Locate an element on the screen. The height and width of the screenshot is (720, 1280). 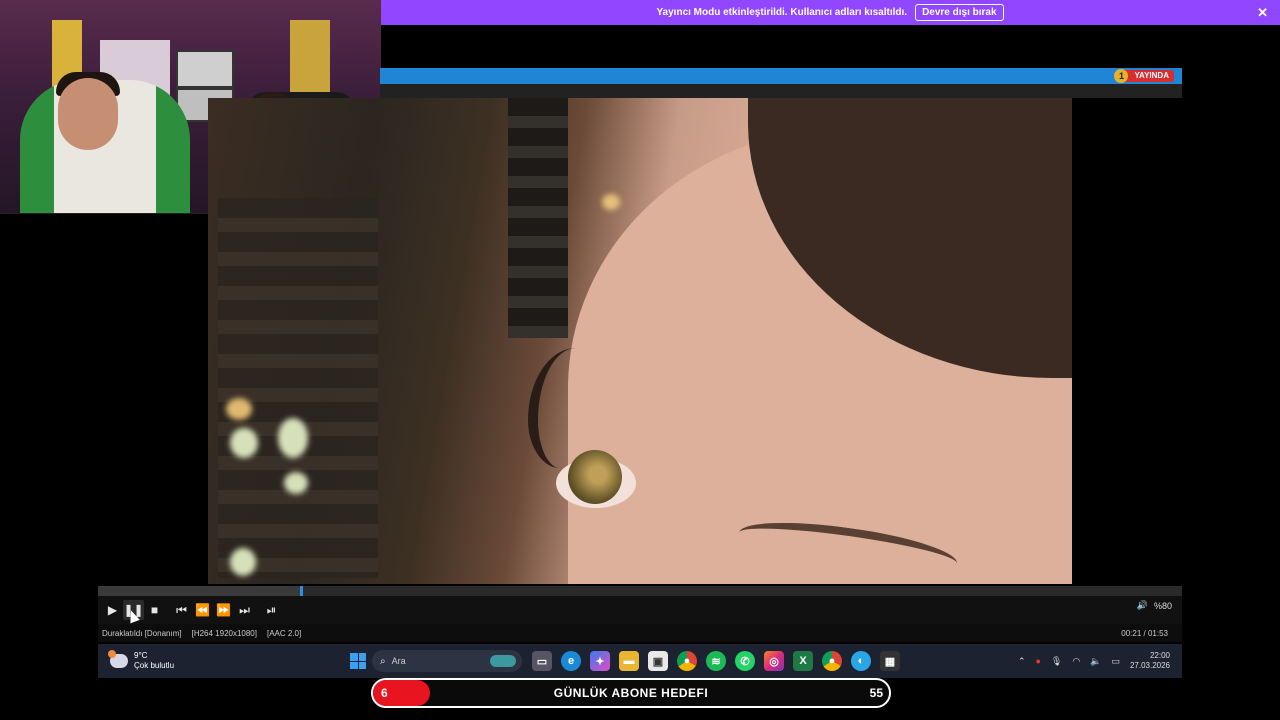
chrome-profile-icon: ● is located at coordinates (832, 661).